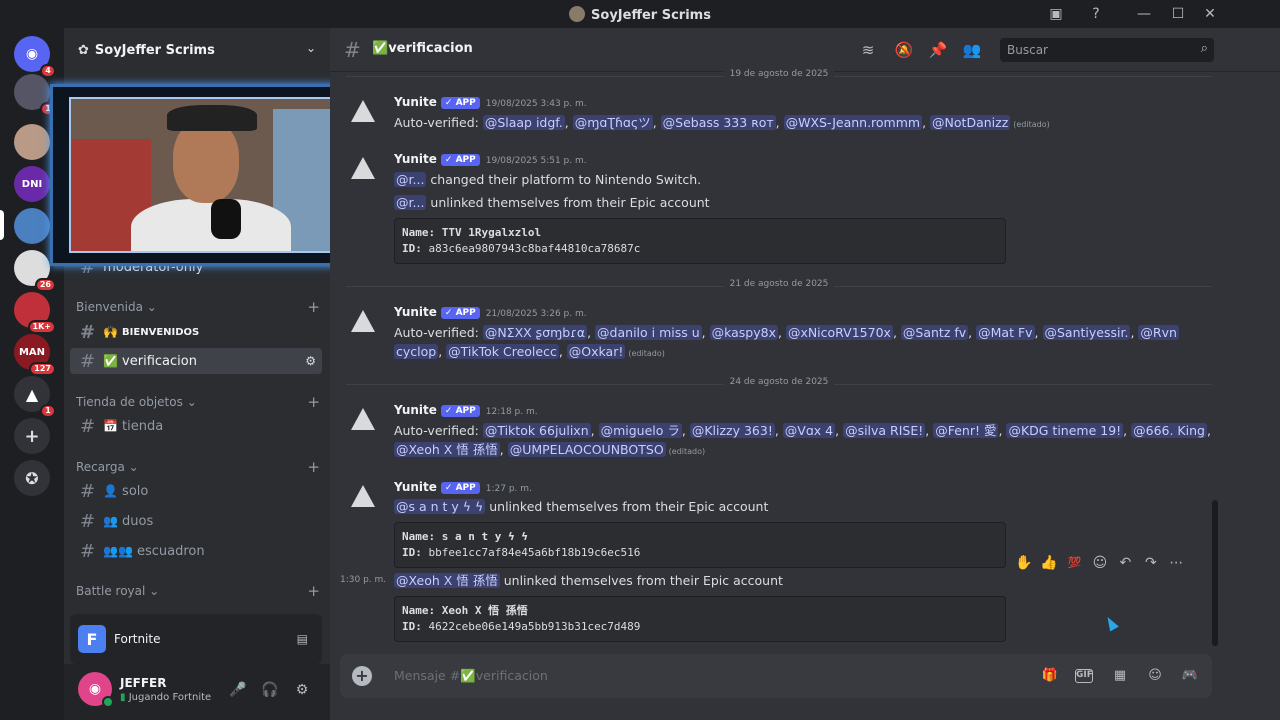  Describe the element at coordinates (270, 690) in the screenshot. I see `headphones-icon: 🎧` at that location.